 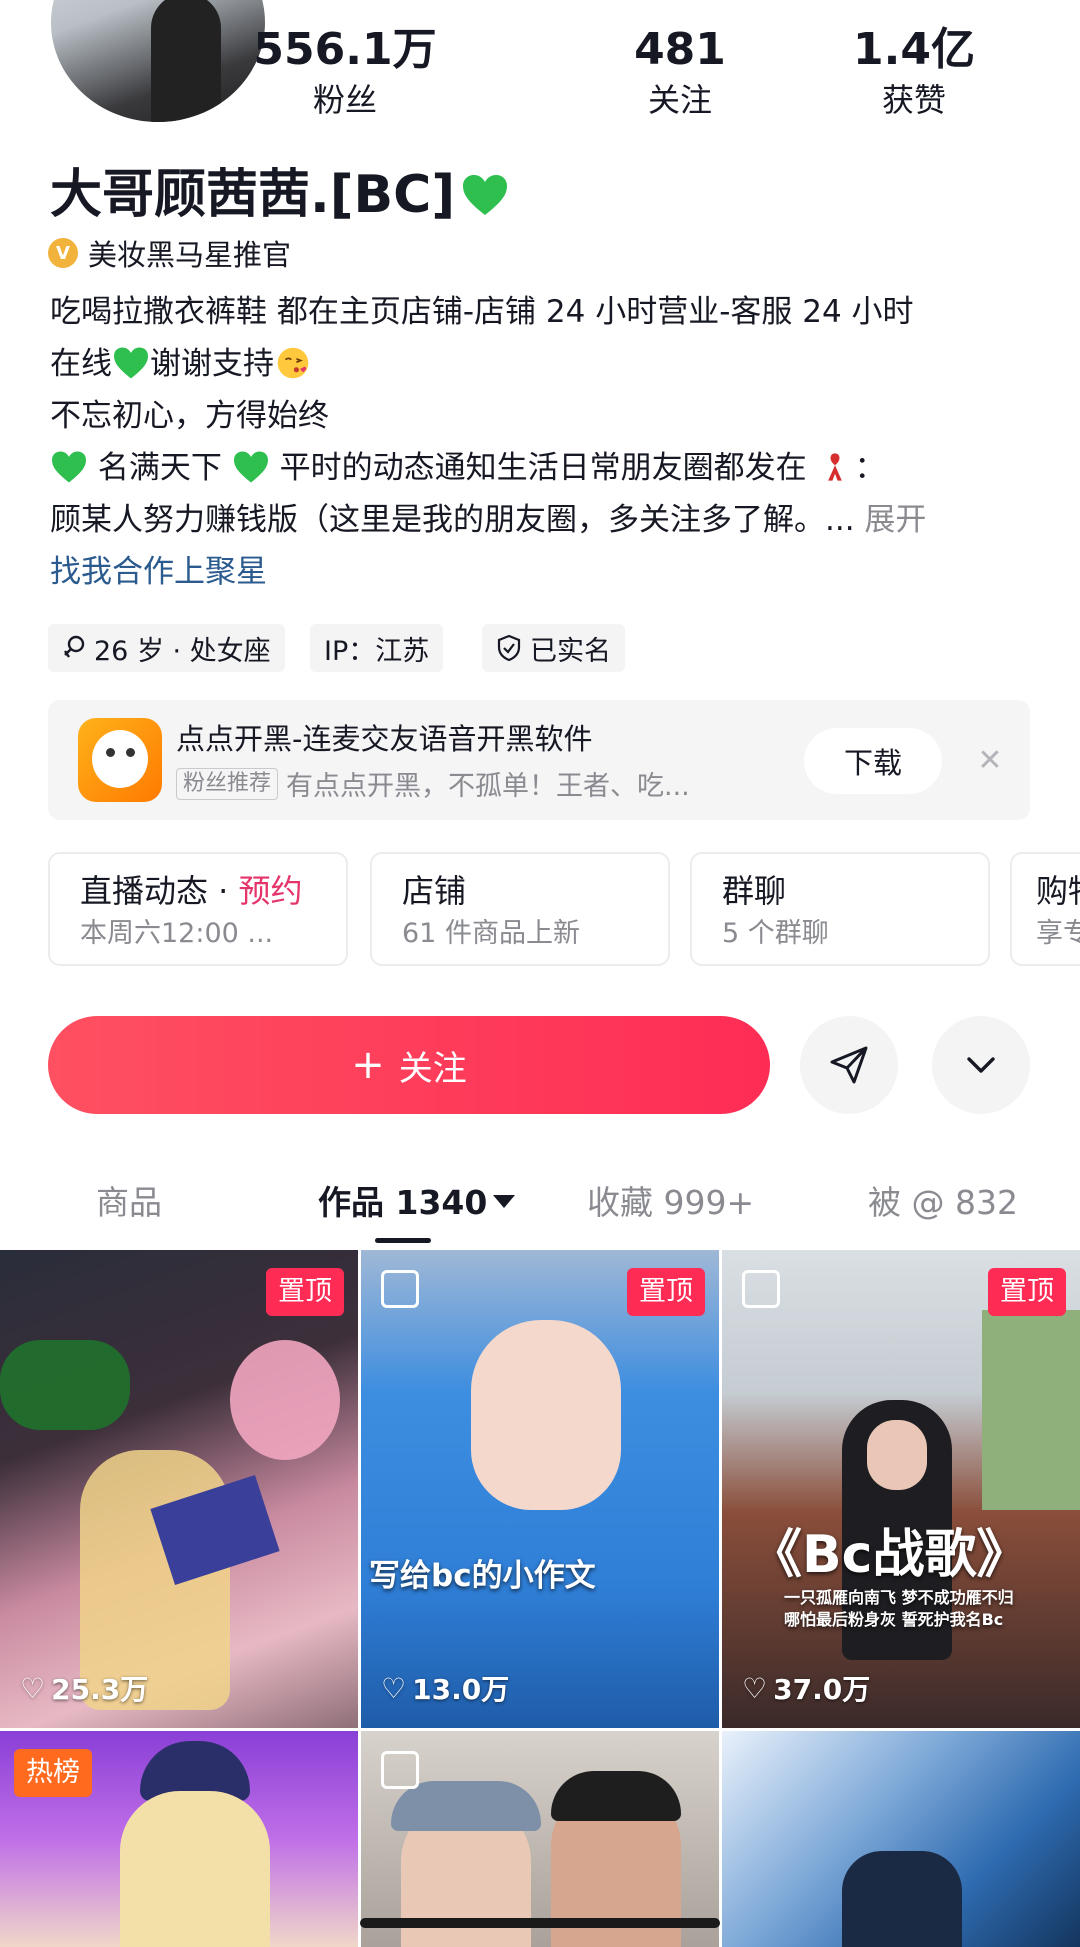 I want to click on card-shopping: 购物 享专, so click(x=1045, y=909).